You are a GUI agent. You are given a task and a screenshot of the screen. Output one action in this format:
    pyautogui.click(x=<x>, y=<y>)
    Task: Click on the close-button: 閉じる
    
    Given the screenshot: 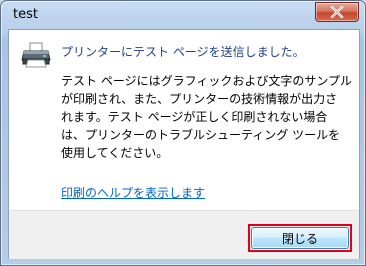 What is the action you would take?
    pyautogui.click(x=300, y=238)
    